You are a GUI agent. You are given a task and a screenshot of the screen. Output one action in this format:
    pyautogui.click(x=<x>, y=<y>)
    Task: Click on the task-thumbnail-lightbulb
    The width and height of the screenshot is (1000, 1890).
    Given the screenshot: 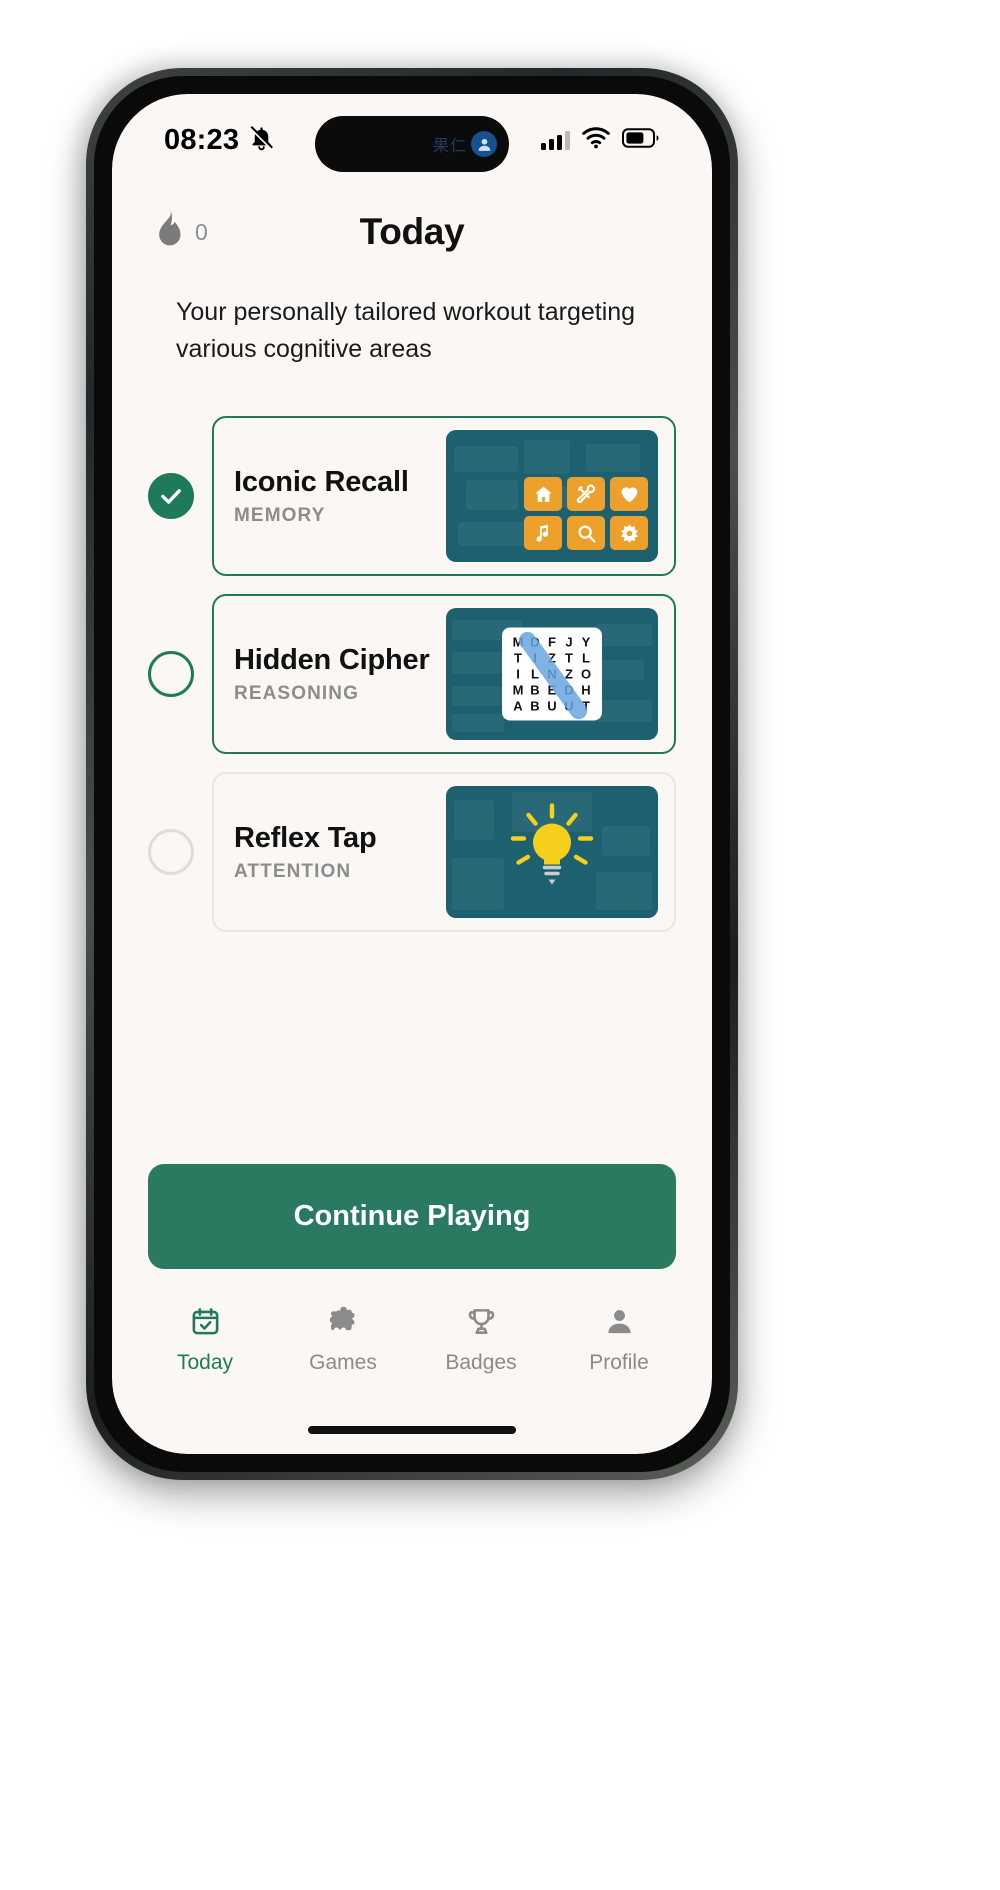 What is the action you would take?
    pyautogui.click(x=552, y=852)
    